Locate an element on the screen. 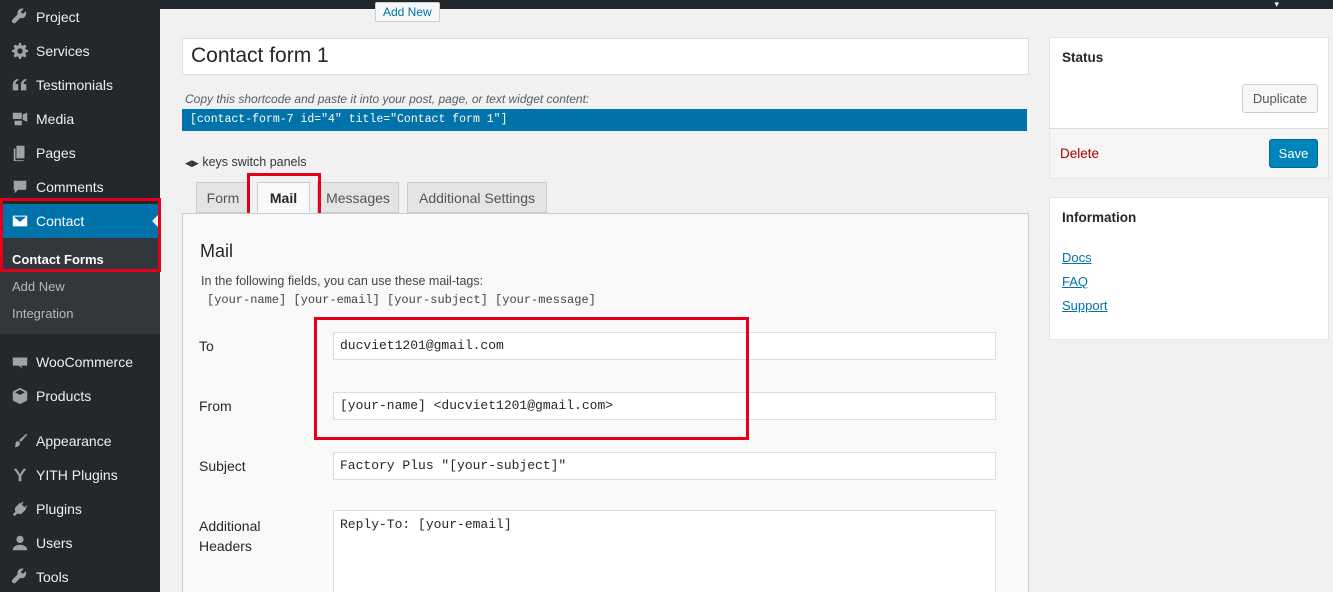 This screenshot has width=1333, height=592. gear-icon is located at coordinates (18, 51).